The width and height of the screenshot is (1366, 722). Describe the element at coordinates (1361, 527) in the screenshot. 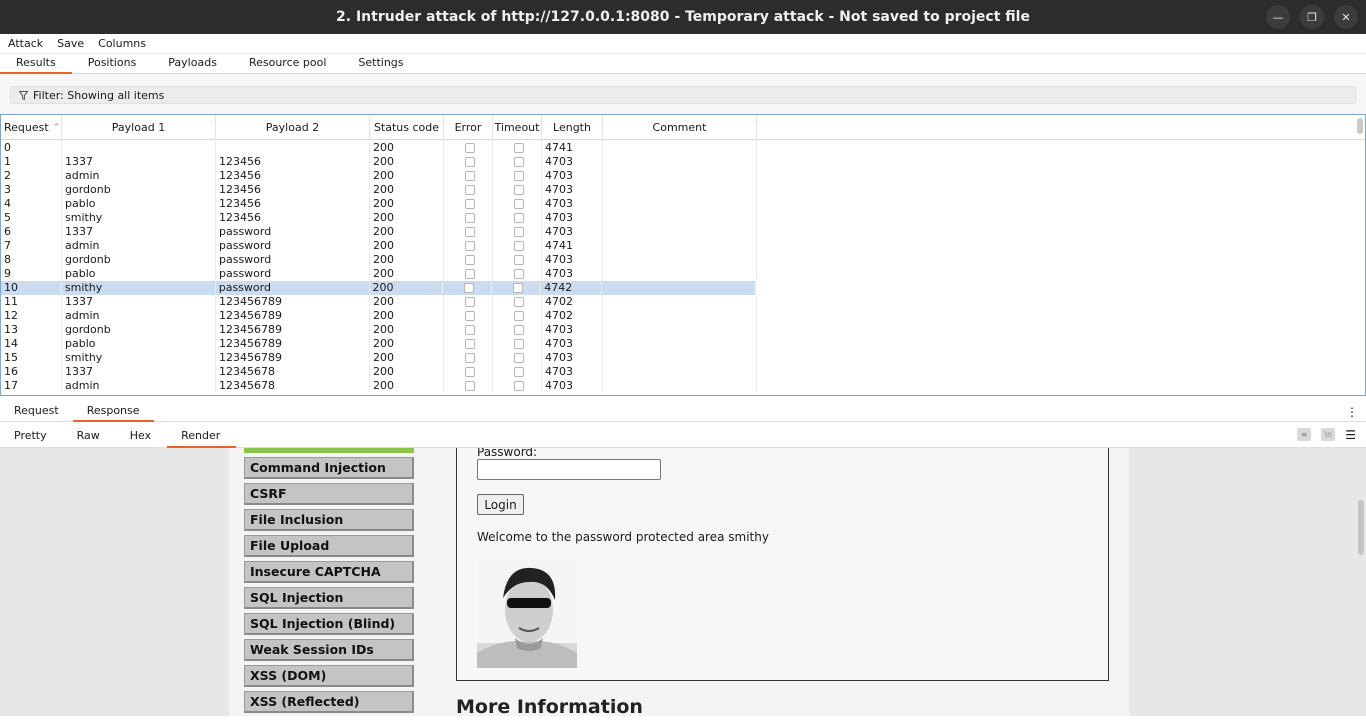

I see `render-scrollbar` at that location.